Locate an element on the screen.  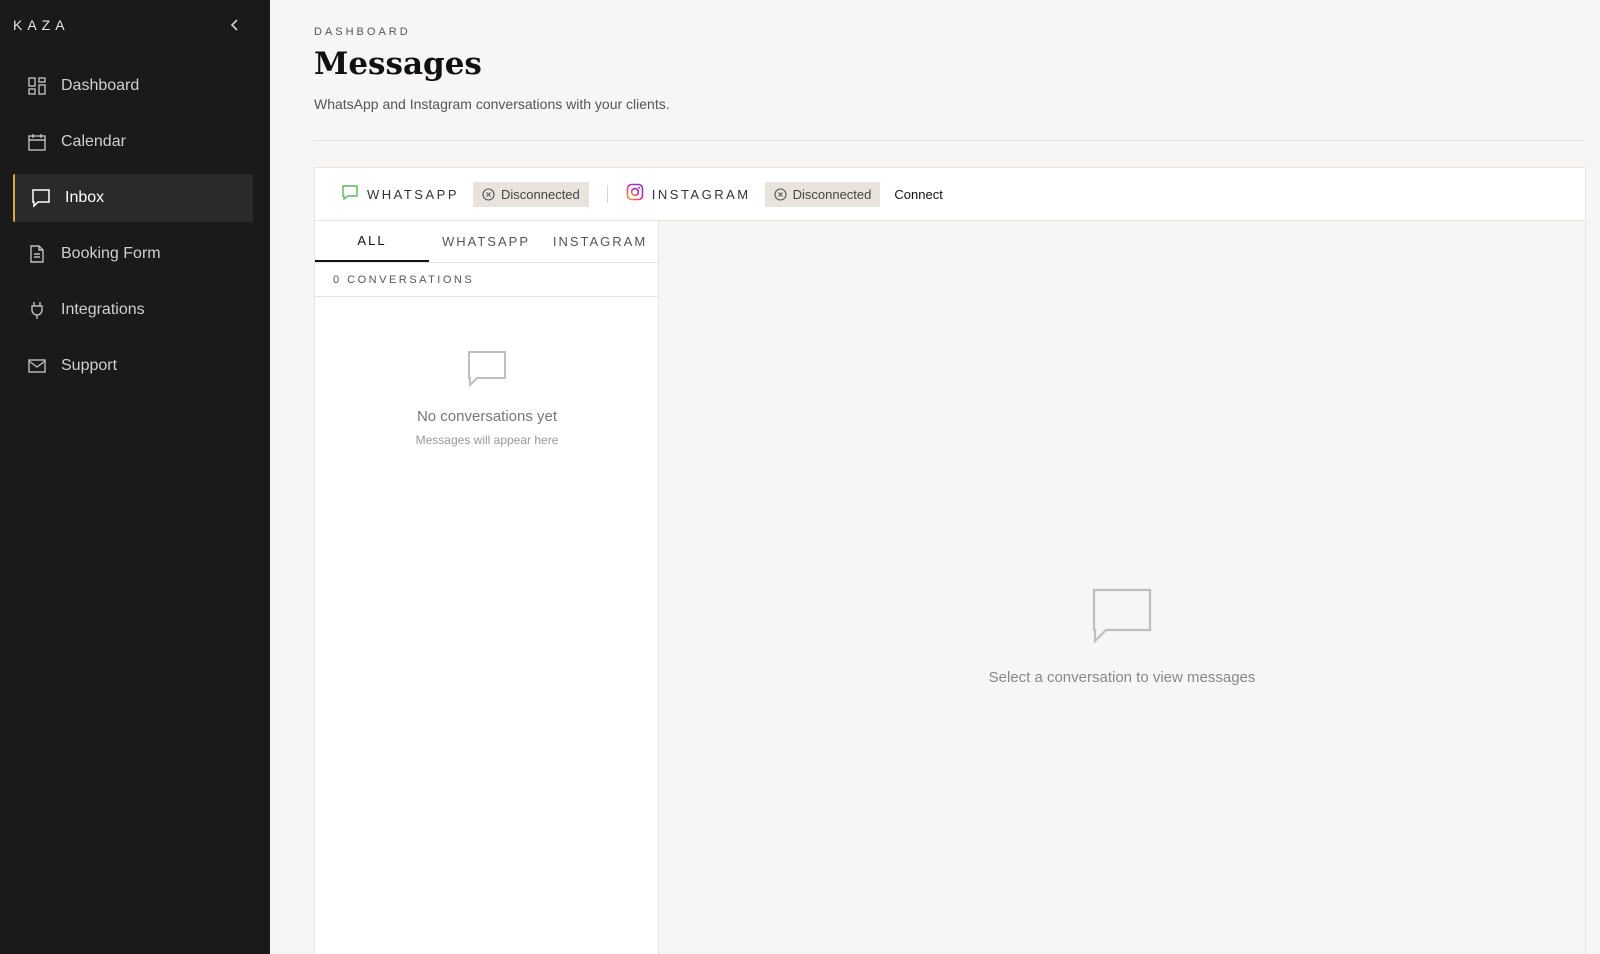
chat-icon is located at coordinates (41, 198).